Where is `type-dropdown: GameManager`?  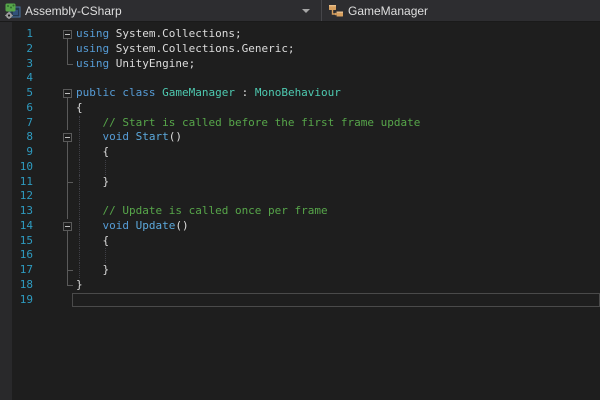
type-dropdown: GameManager is located at coordinates (461, 10).